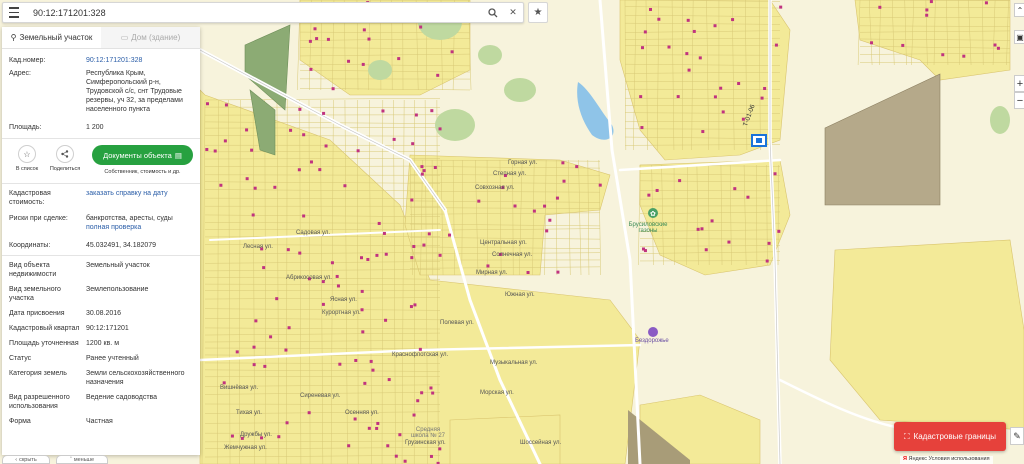 This screenshot has width=1024, height=464. Describe the element at coordinates (178, 155) in the screenshot. I see `document-icon: ▤` at that location.